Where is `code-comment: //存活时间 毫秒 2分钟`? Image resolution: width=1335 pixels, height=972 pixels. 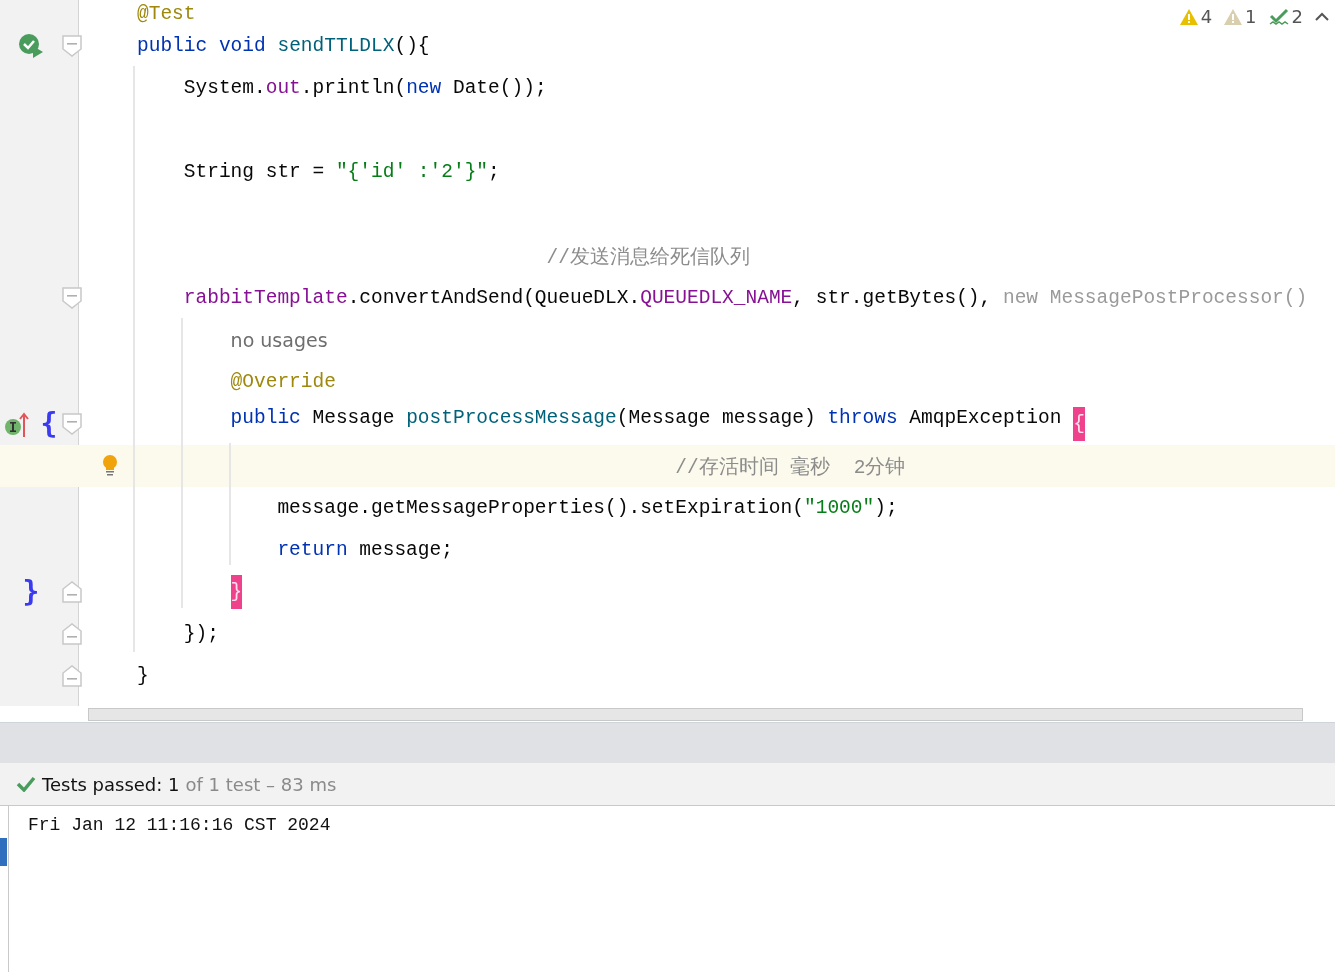 code-comment: //存活时间 毫秒 2分钟 is located at coordinates (790, 467).